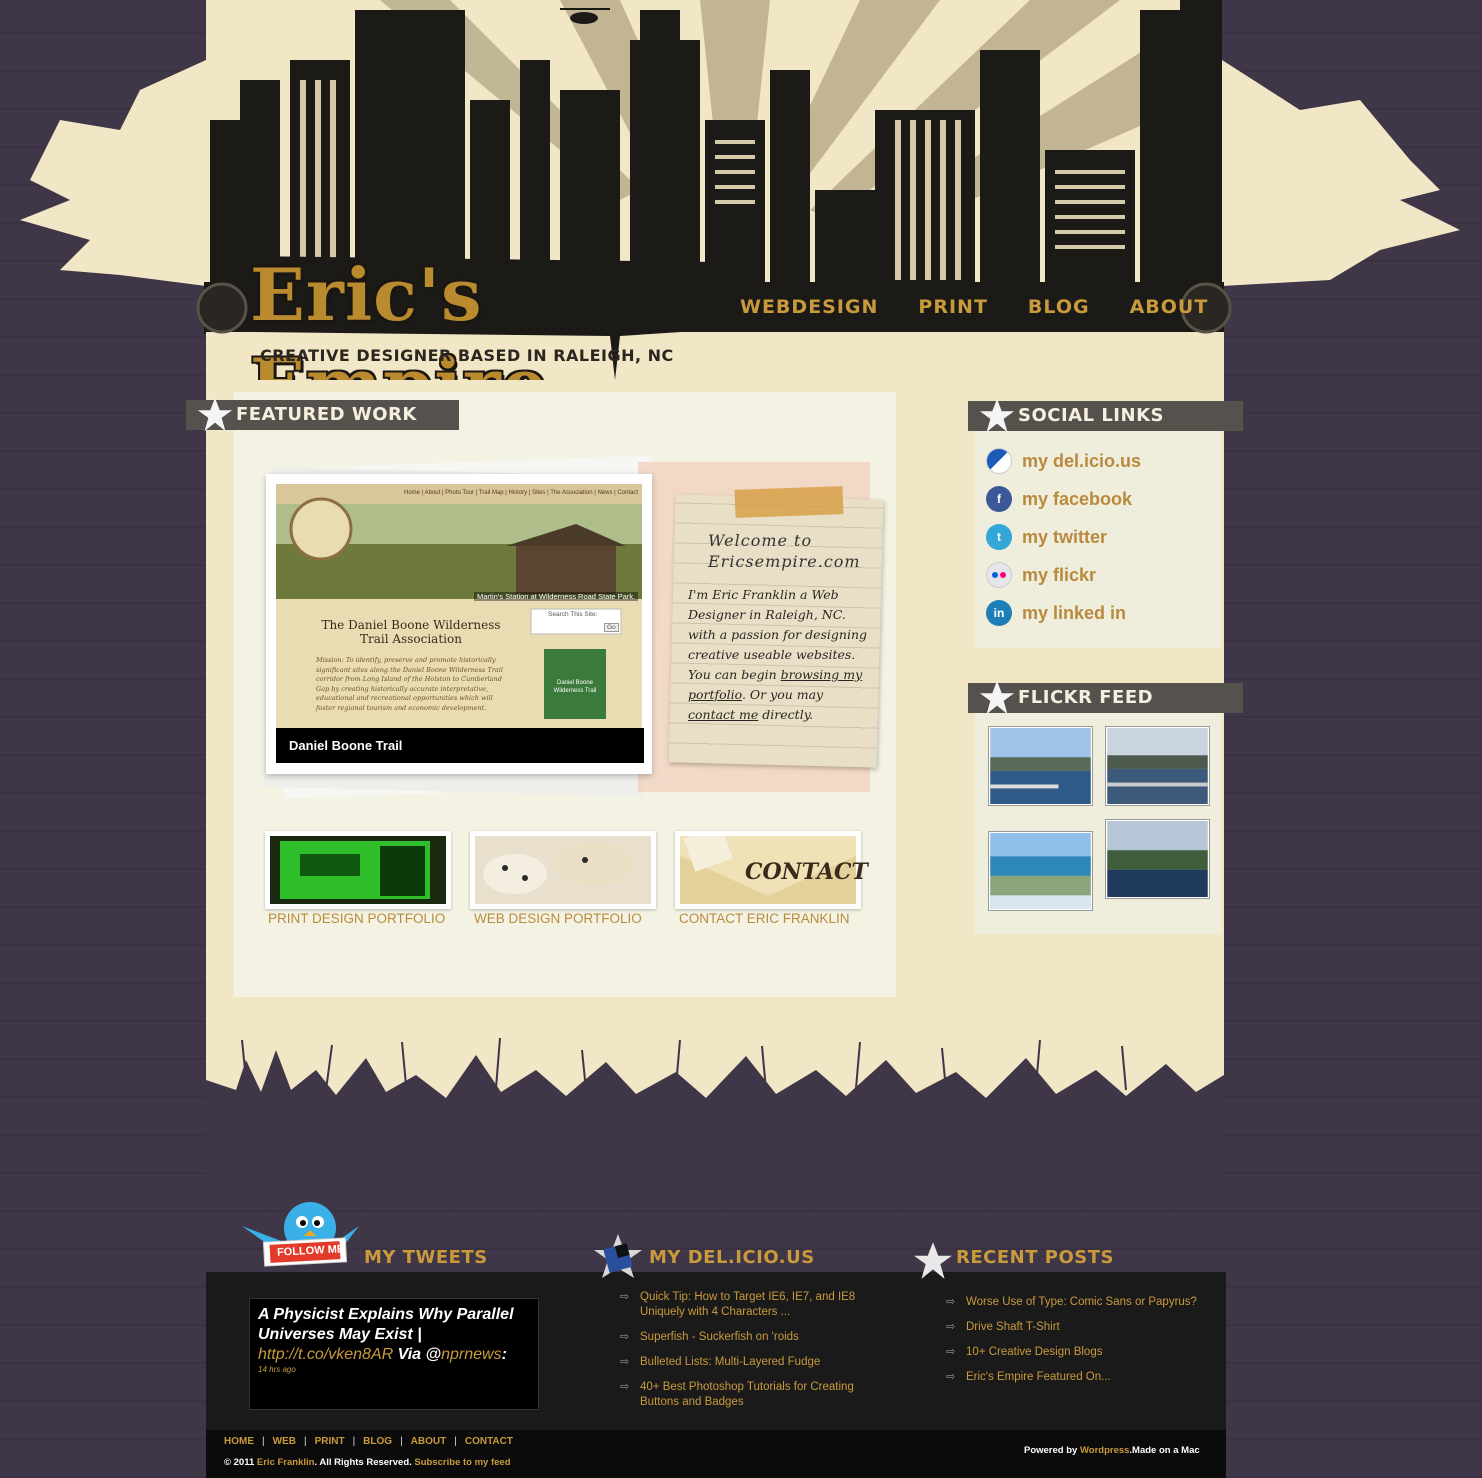  I want to click on social-delicious: my del.icio.us, so click(1063, 461).